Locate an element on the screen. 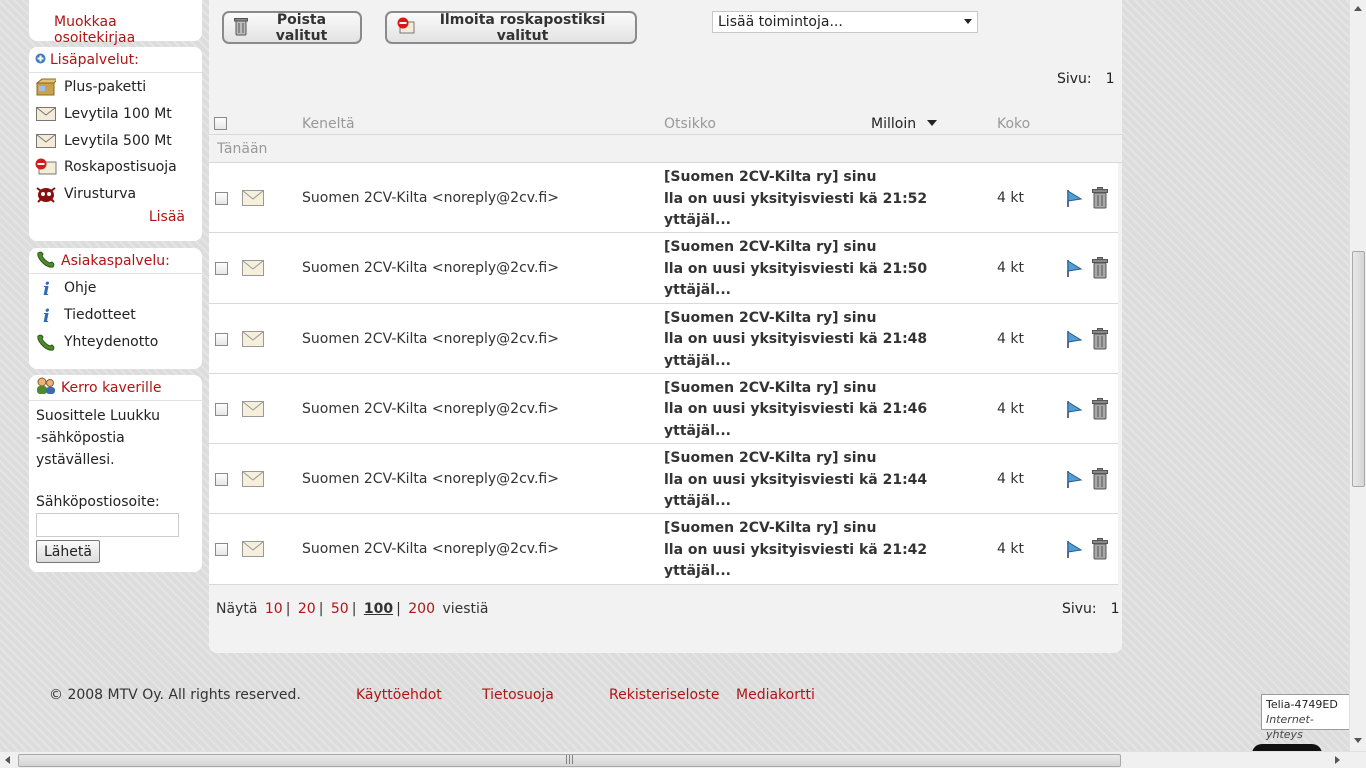 The width and height of the screenshot is (1366, 768). sidebar-item-storage-500: Levytila 500 Mt is located at coordinates (115, 140).